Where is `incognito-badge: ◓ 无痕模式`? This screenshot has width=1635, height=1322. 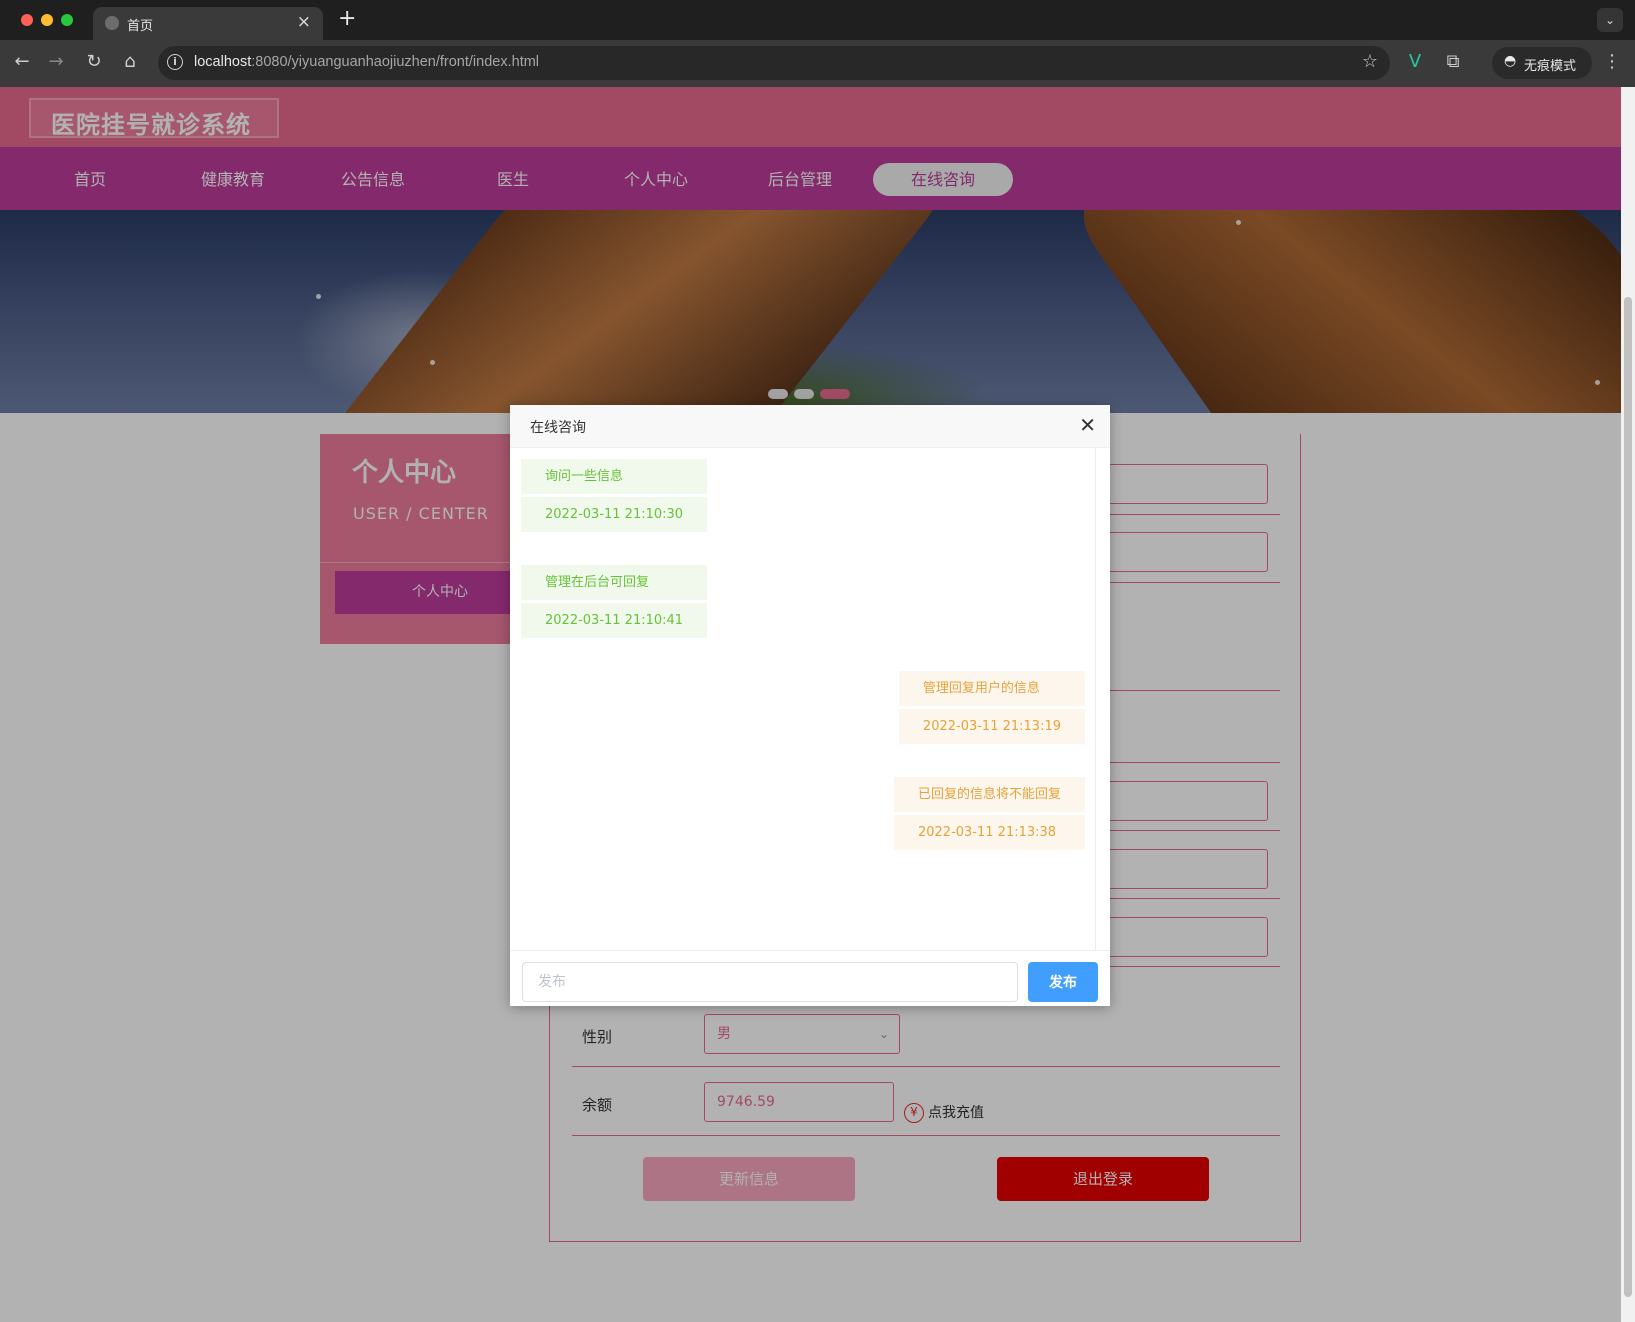 incognito-badge: ◓ 无痕模式 is located at coordinates (1542, 63).